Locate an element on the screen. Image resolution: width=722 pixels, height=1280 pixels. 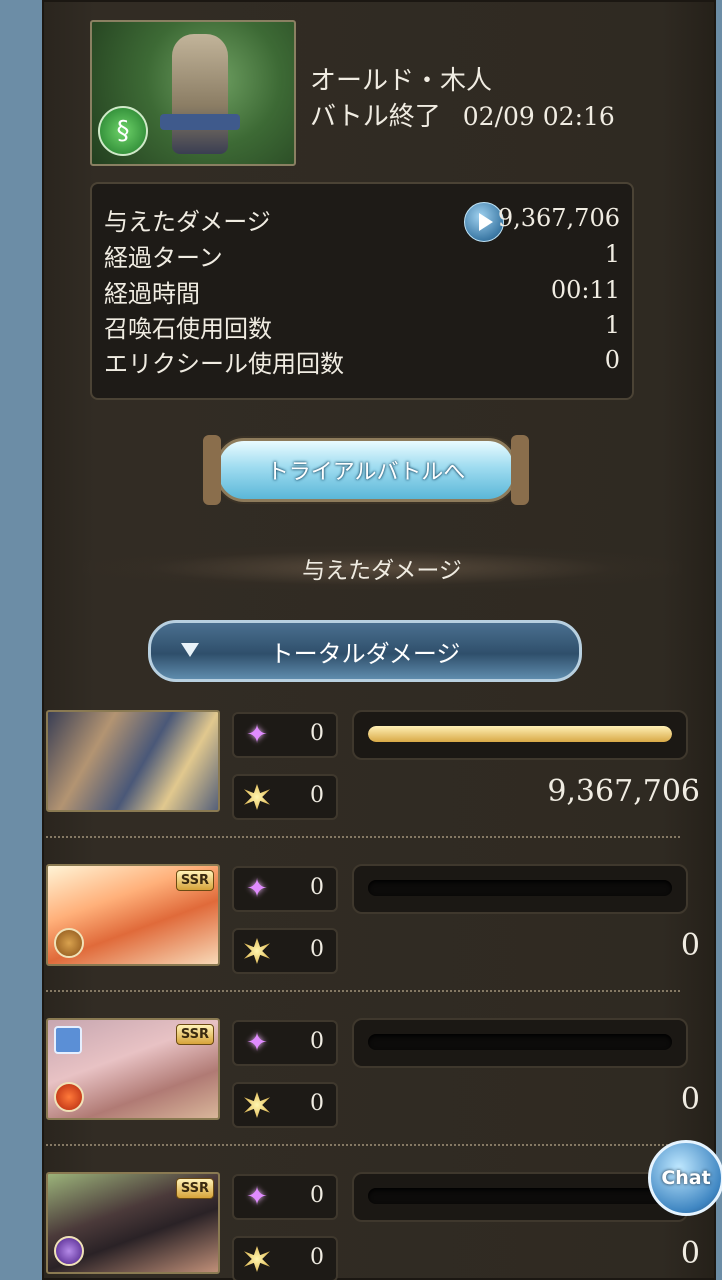
stat-row-damage: 与えたダメージ 9,367,706 is located at coordinates (362, 222).